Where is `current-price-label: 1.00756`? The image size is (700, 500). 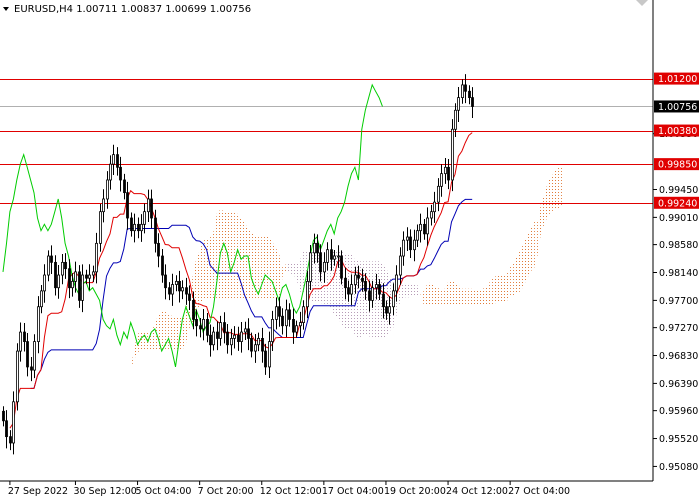
current-price-label: 1.00756 is located at coordinates (677, 107).